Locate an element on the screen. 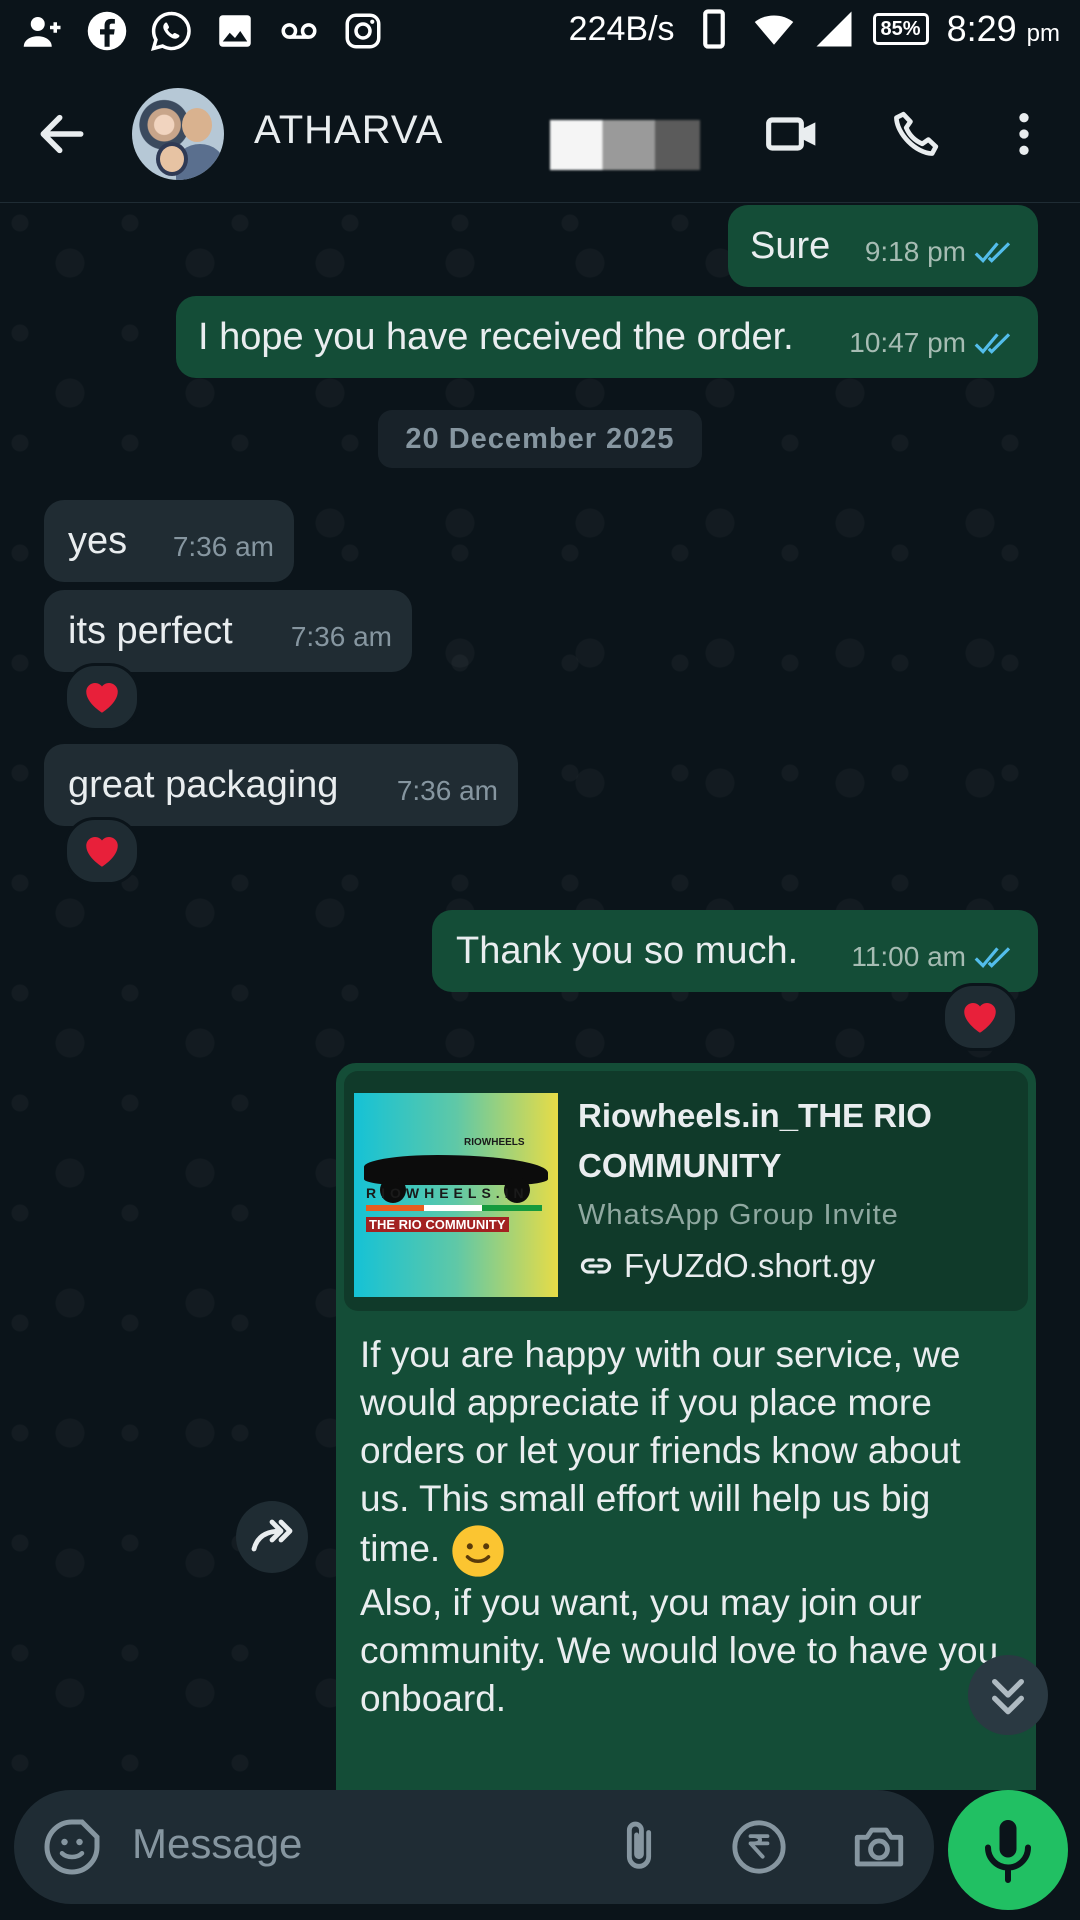  back-arrow-icon is located at coordinates (62, 134).